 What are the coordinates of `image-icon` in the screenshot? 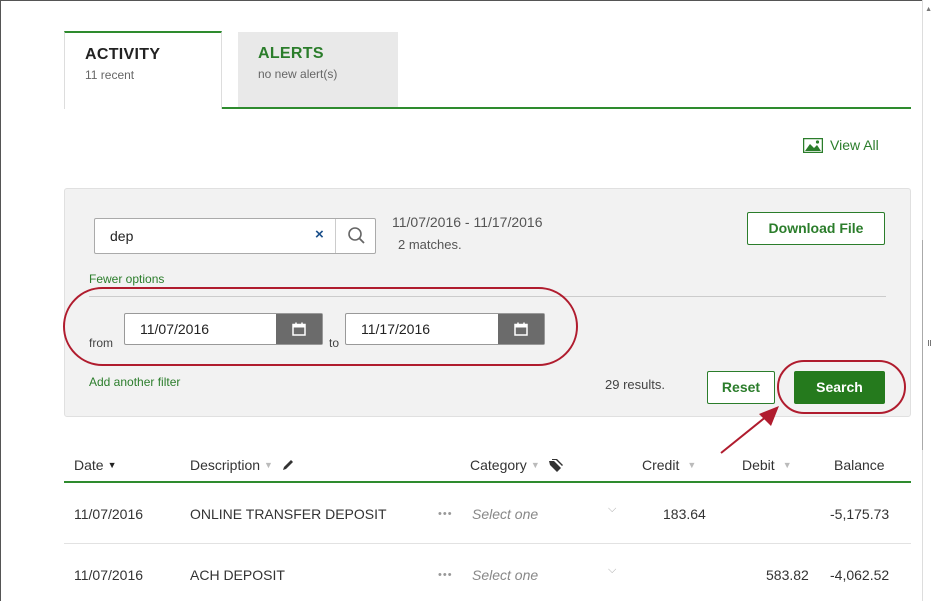 It's located at (813, 145).